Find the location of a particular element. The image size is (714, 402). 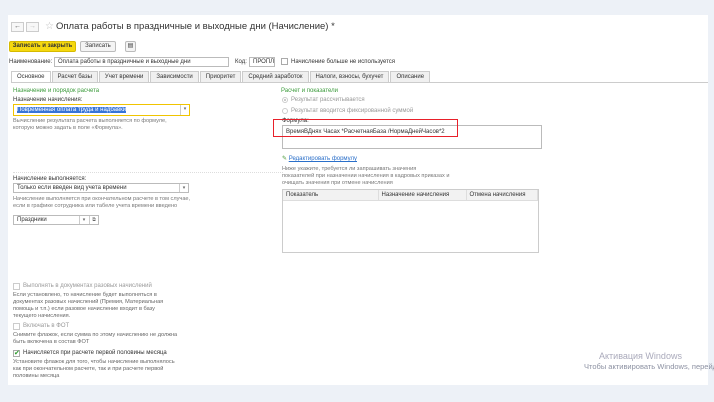

save-button: Записать is located at coordinates (98, 46).